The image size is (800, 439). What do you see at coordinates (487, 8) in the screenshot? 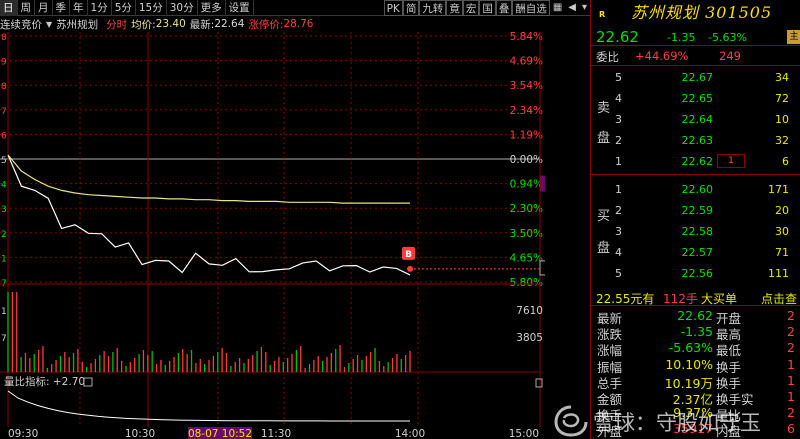
I see `tool-button-5: 国` at bounding box center [487, 8].